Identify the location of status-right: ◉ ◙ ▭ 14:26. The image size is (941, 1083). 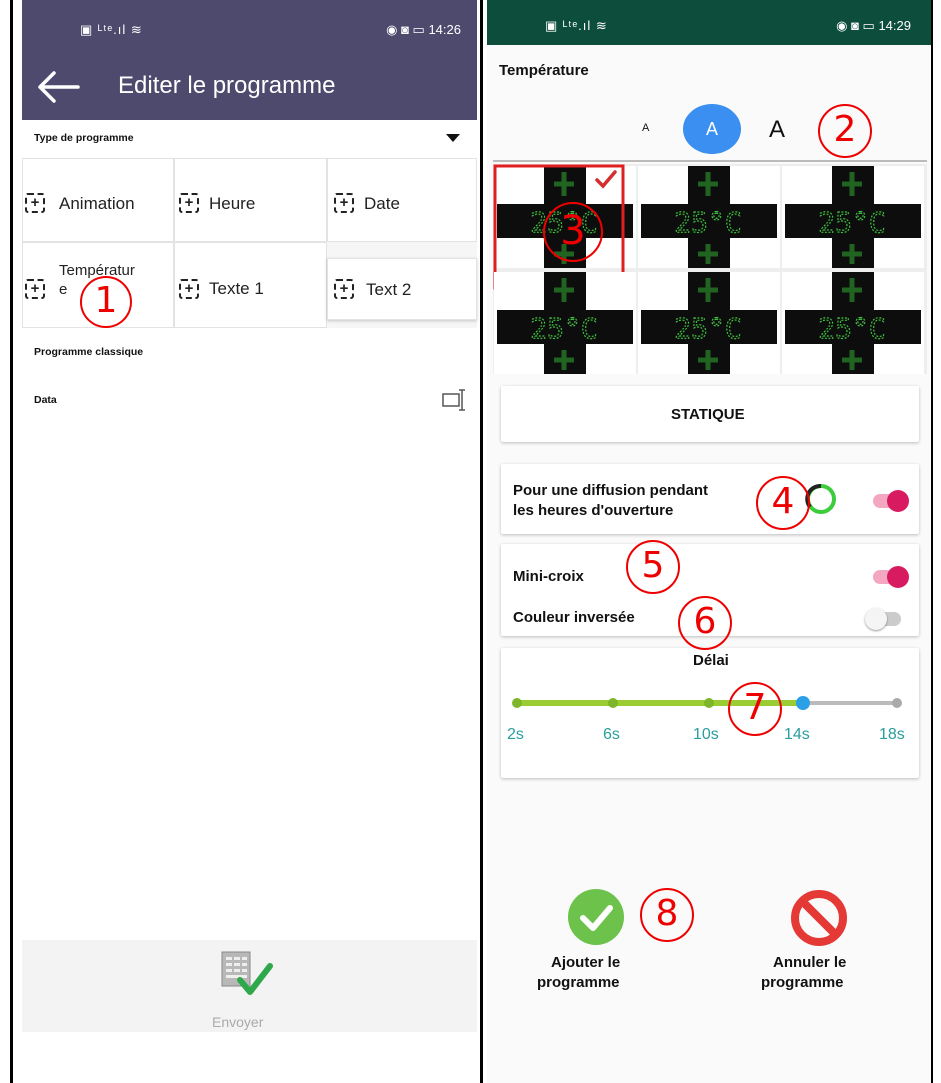
(423, 29).